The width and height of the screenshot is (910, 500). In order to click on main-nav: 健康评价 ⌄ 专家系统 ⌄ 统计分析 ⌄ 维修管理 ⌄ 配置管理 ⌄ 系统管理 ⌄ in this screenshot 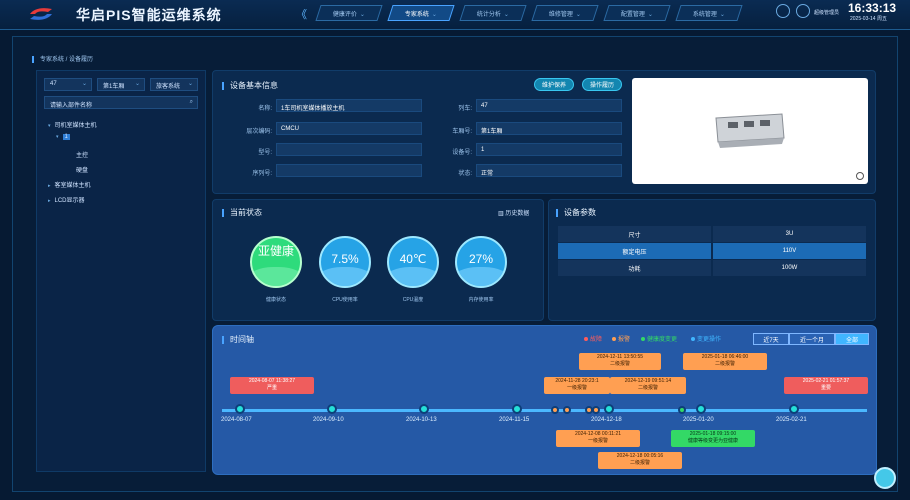, I will do `click(529, 13)`.